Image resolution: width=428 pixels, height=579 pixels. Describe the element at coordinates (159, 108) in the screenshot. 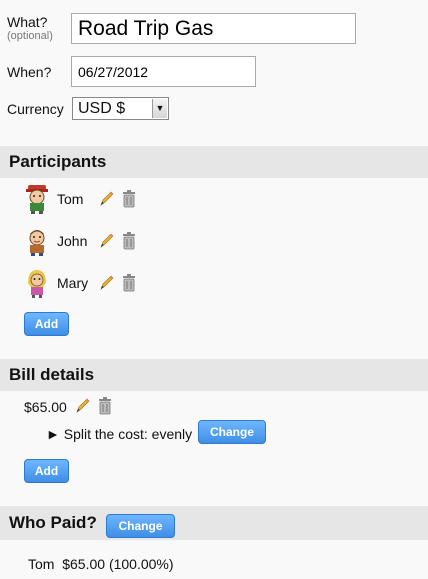

I see `chevron-down-icon: ▼` at that location.